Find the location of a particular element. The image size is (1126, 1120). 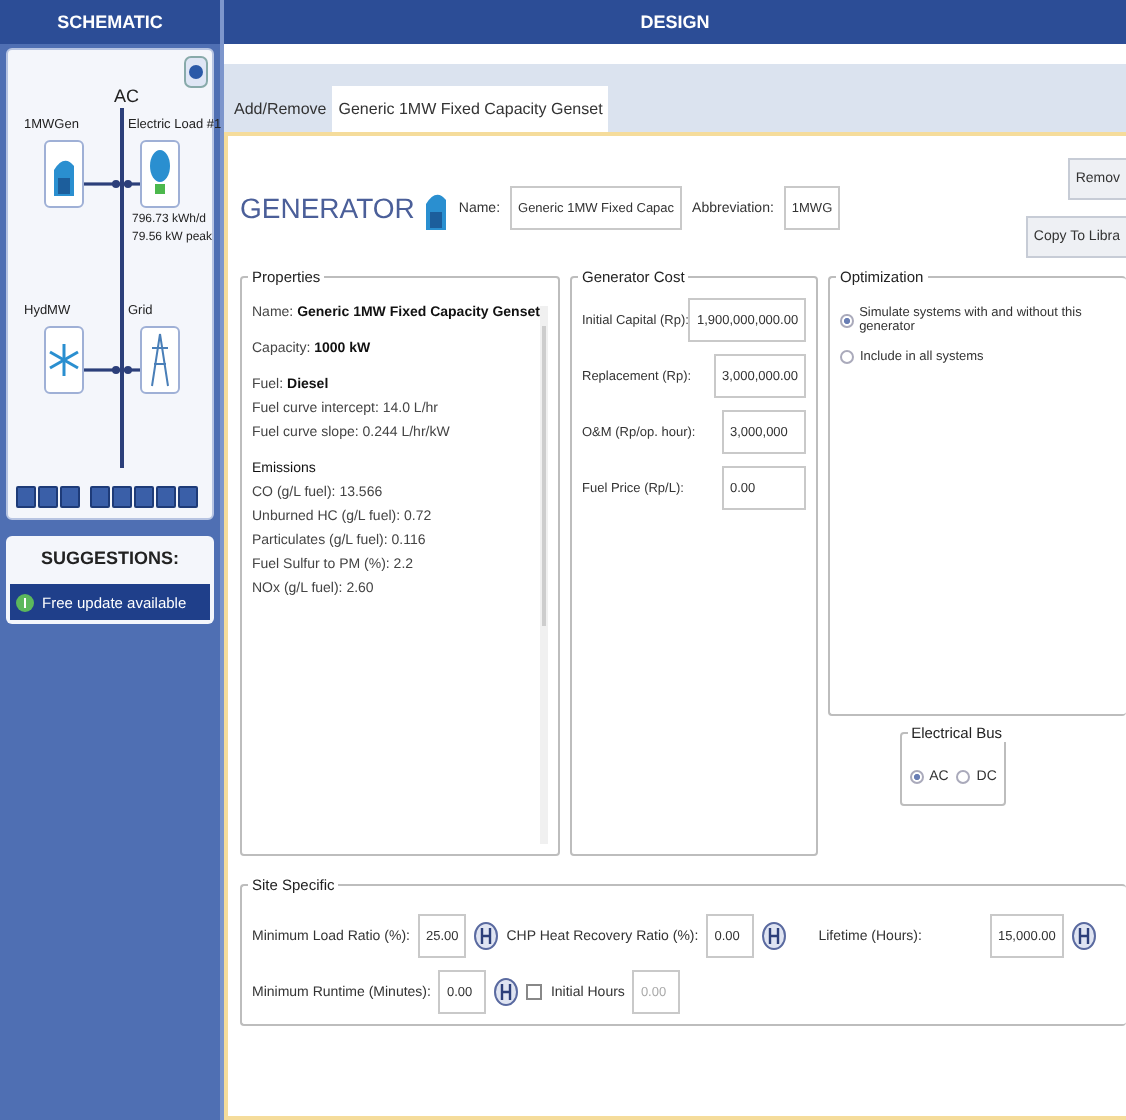

bulb-icon is located at coordinates (160, 174).